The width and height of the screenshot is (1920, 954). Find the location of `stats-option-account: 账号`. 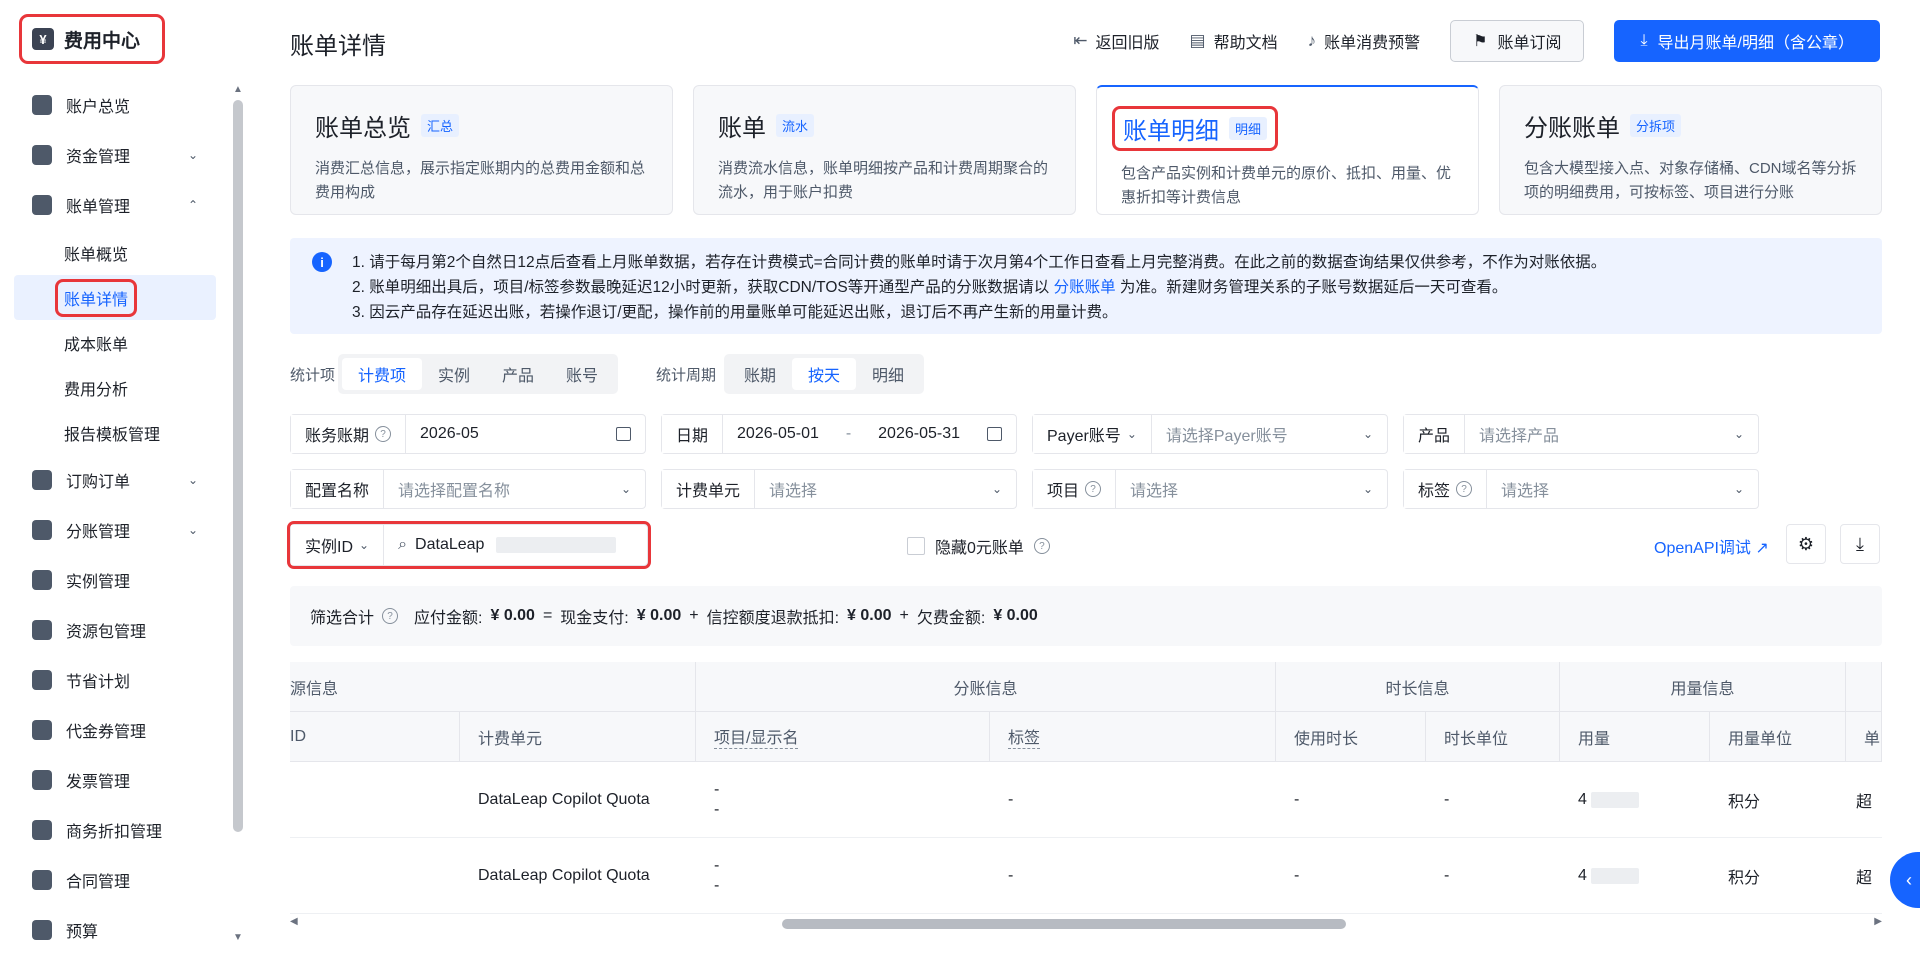

stats-option-account: 账号 is located at coordinates (582, 374).